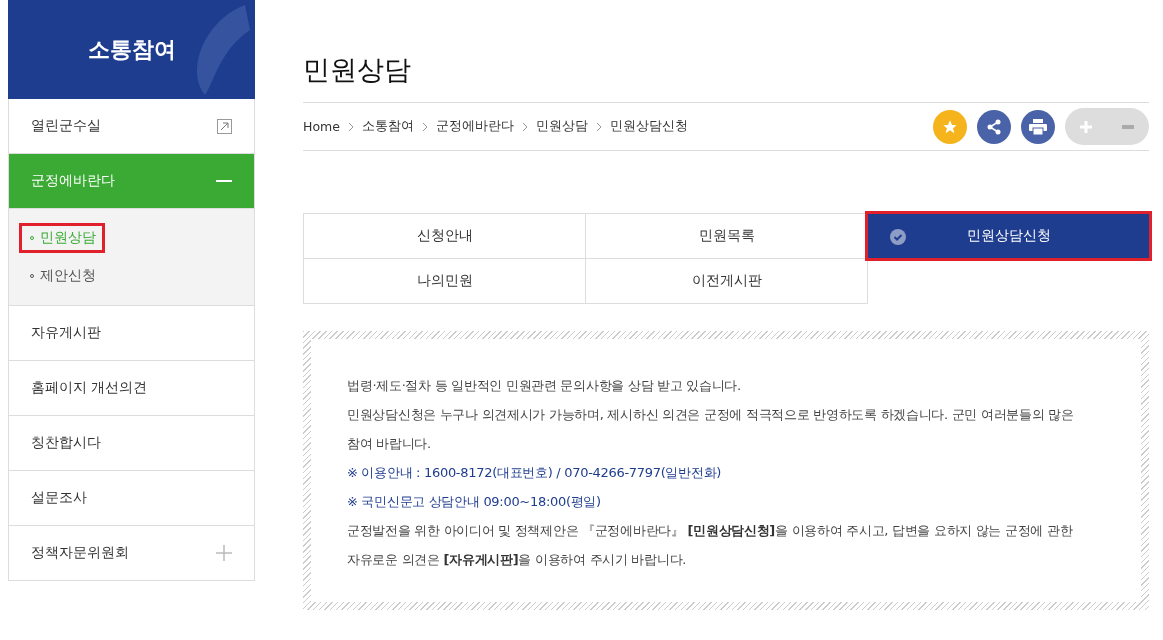 This screenshot has width=1163, height=640. Describe the element at coordinates (535, 473) in the screenshot. I see `notice-text: ※ 이용안내 : 1600-8172(대표번호) / 070-4266-7797(일반전화)` at that location.